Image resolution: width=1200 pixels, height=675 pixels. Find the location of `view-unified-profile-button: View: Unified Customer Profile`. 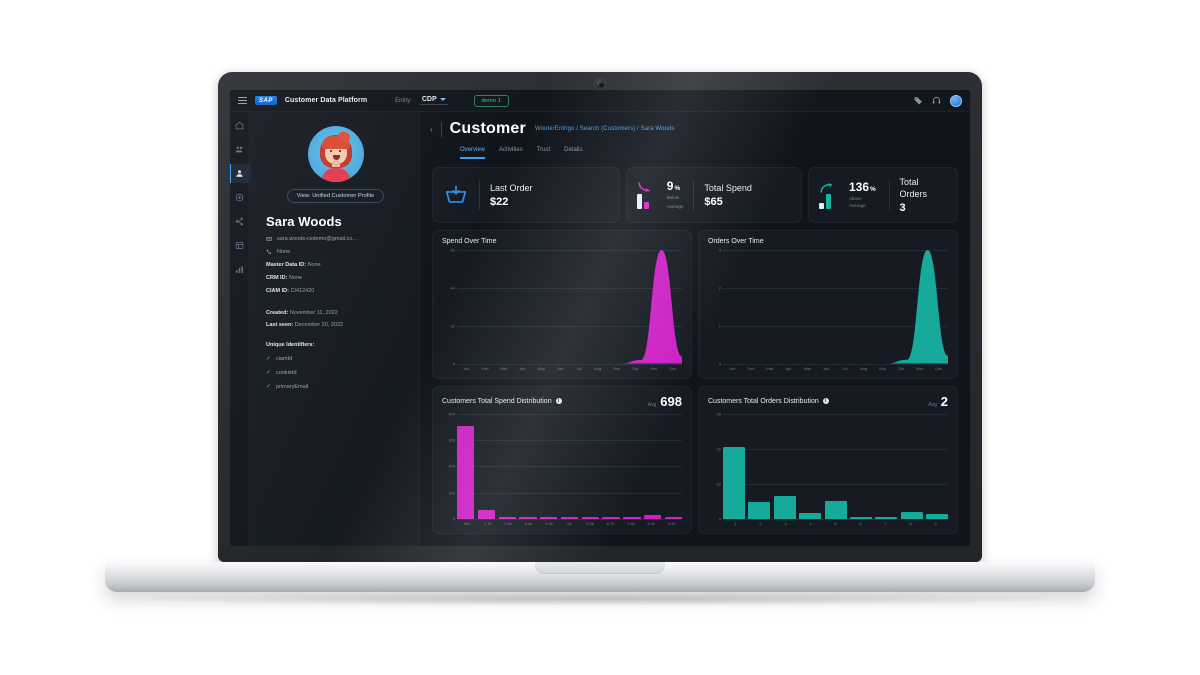

view-unified-profile-button: View: Unified Customer Profile is located at coordinates (335, 196).